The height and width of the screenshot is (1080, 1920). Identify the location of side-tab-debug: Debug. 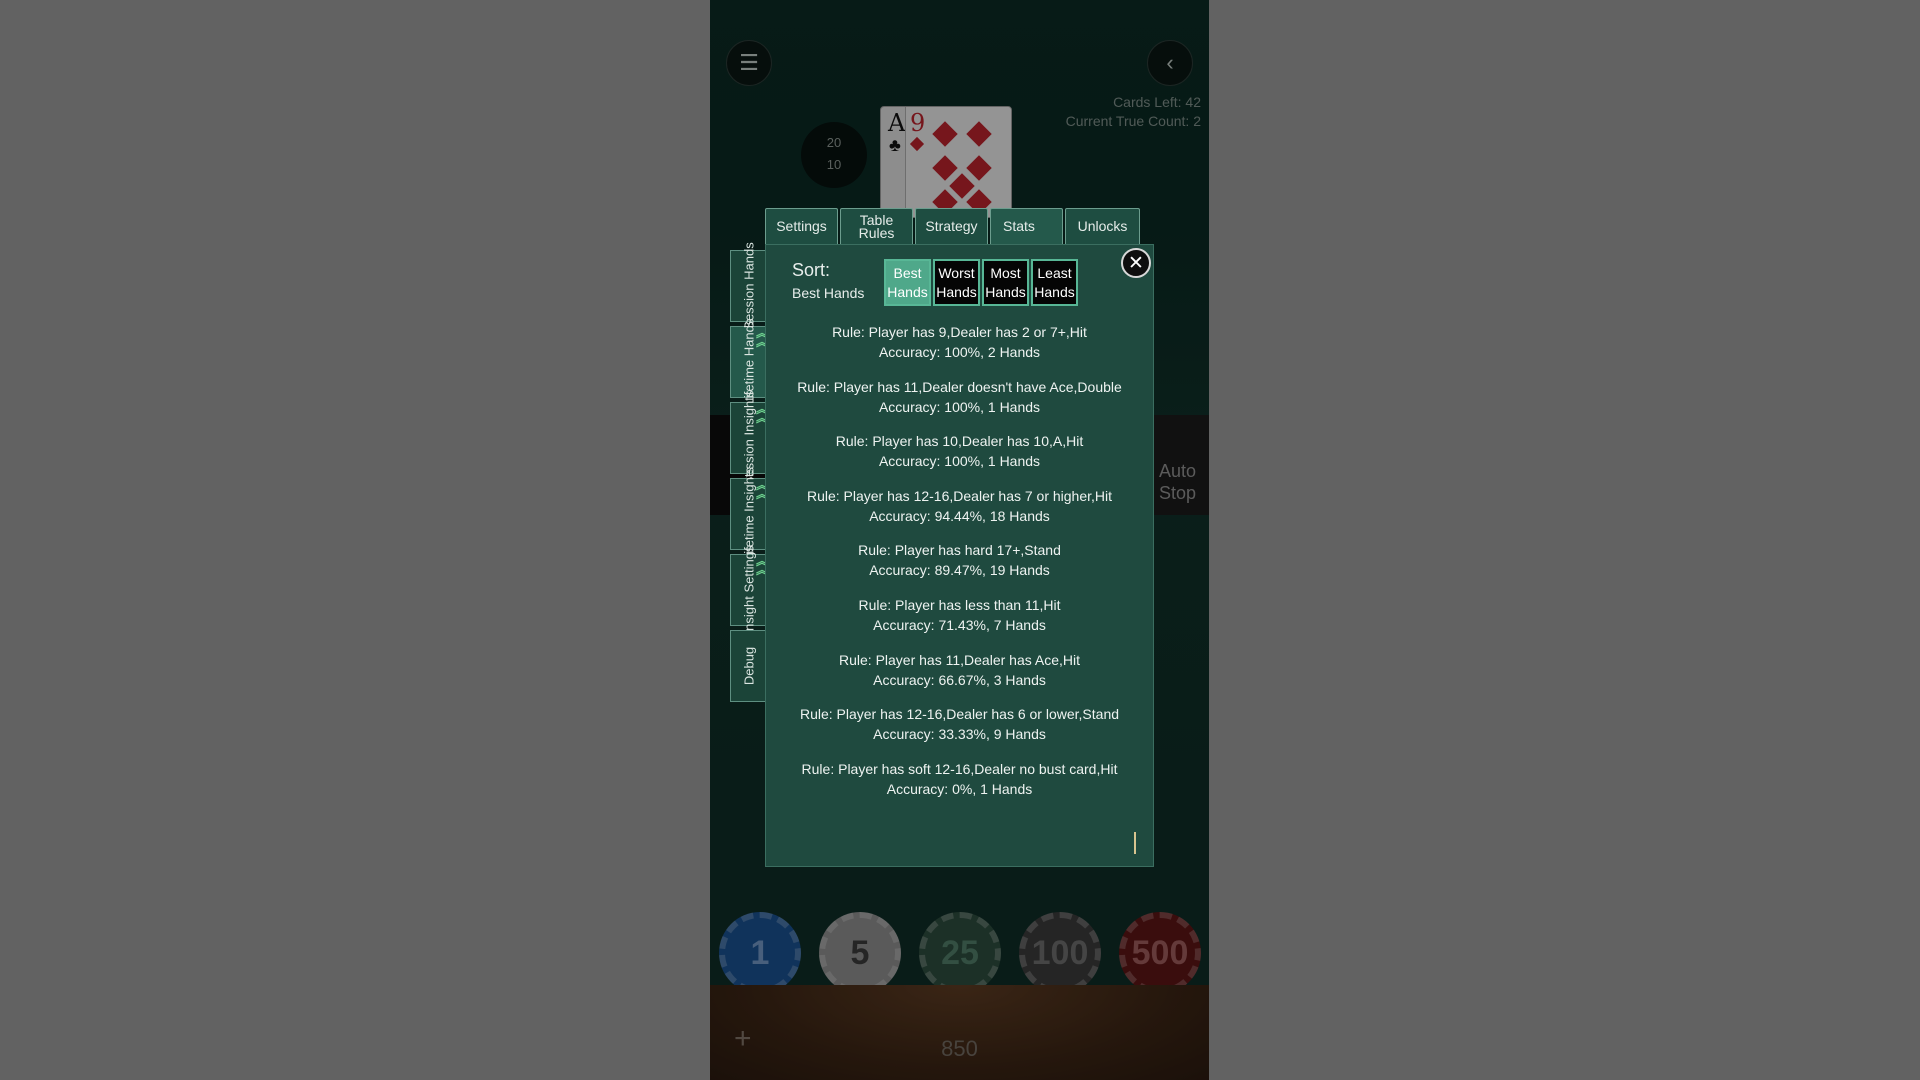
(748, 666).